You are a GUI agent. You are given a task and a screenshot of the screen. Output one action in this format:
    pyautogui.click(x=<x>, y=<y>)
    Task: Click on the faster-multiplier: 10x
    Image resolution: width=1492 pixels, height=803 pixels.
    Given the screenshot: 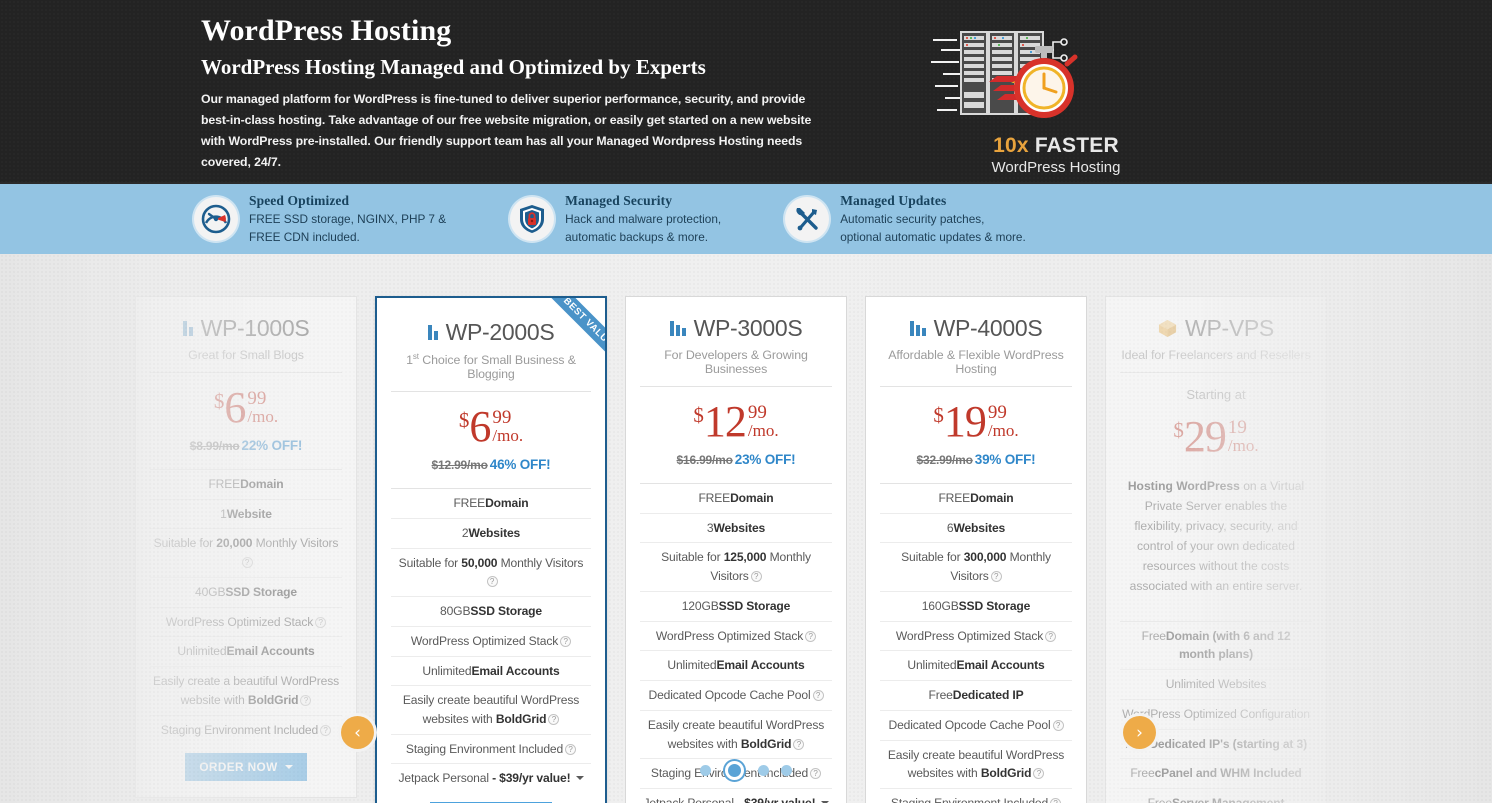 What is the action you would take?
    pyautogui.click(x=1011, y=145)
    